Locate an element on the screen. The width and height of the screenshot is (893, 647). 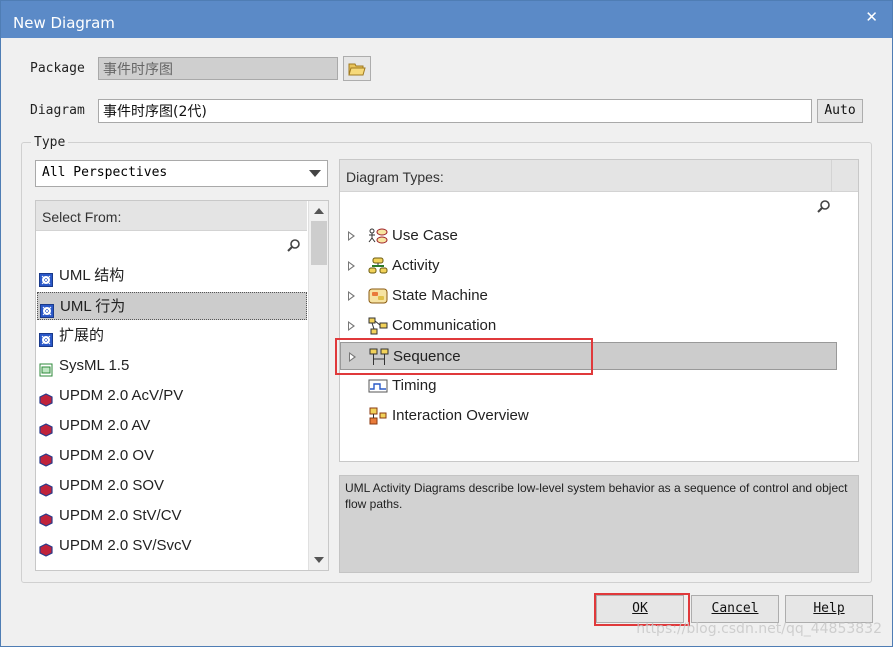
package-label: Package is located at coordinates (57, 68).